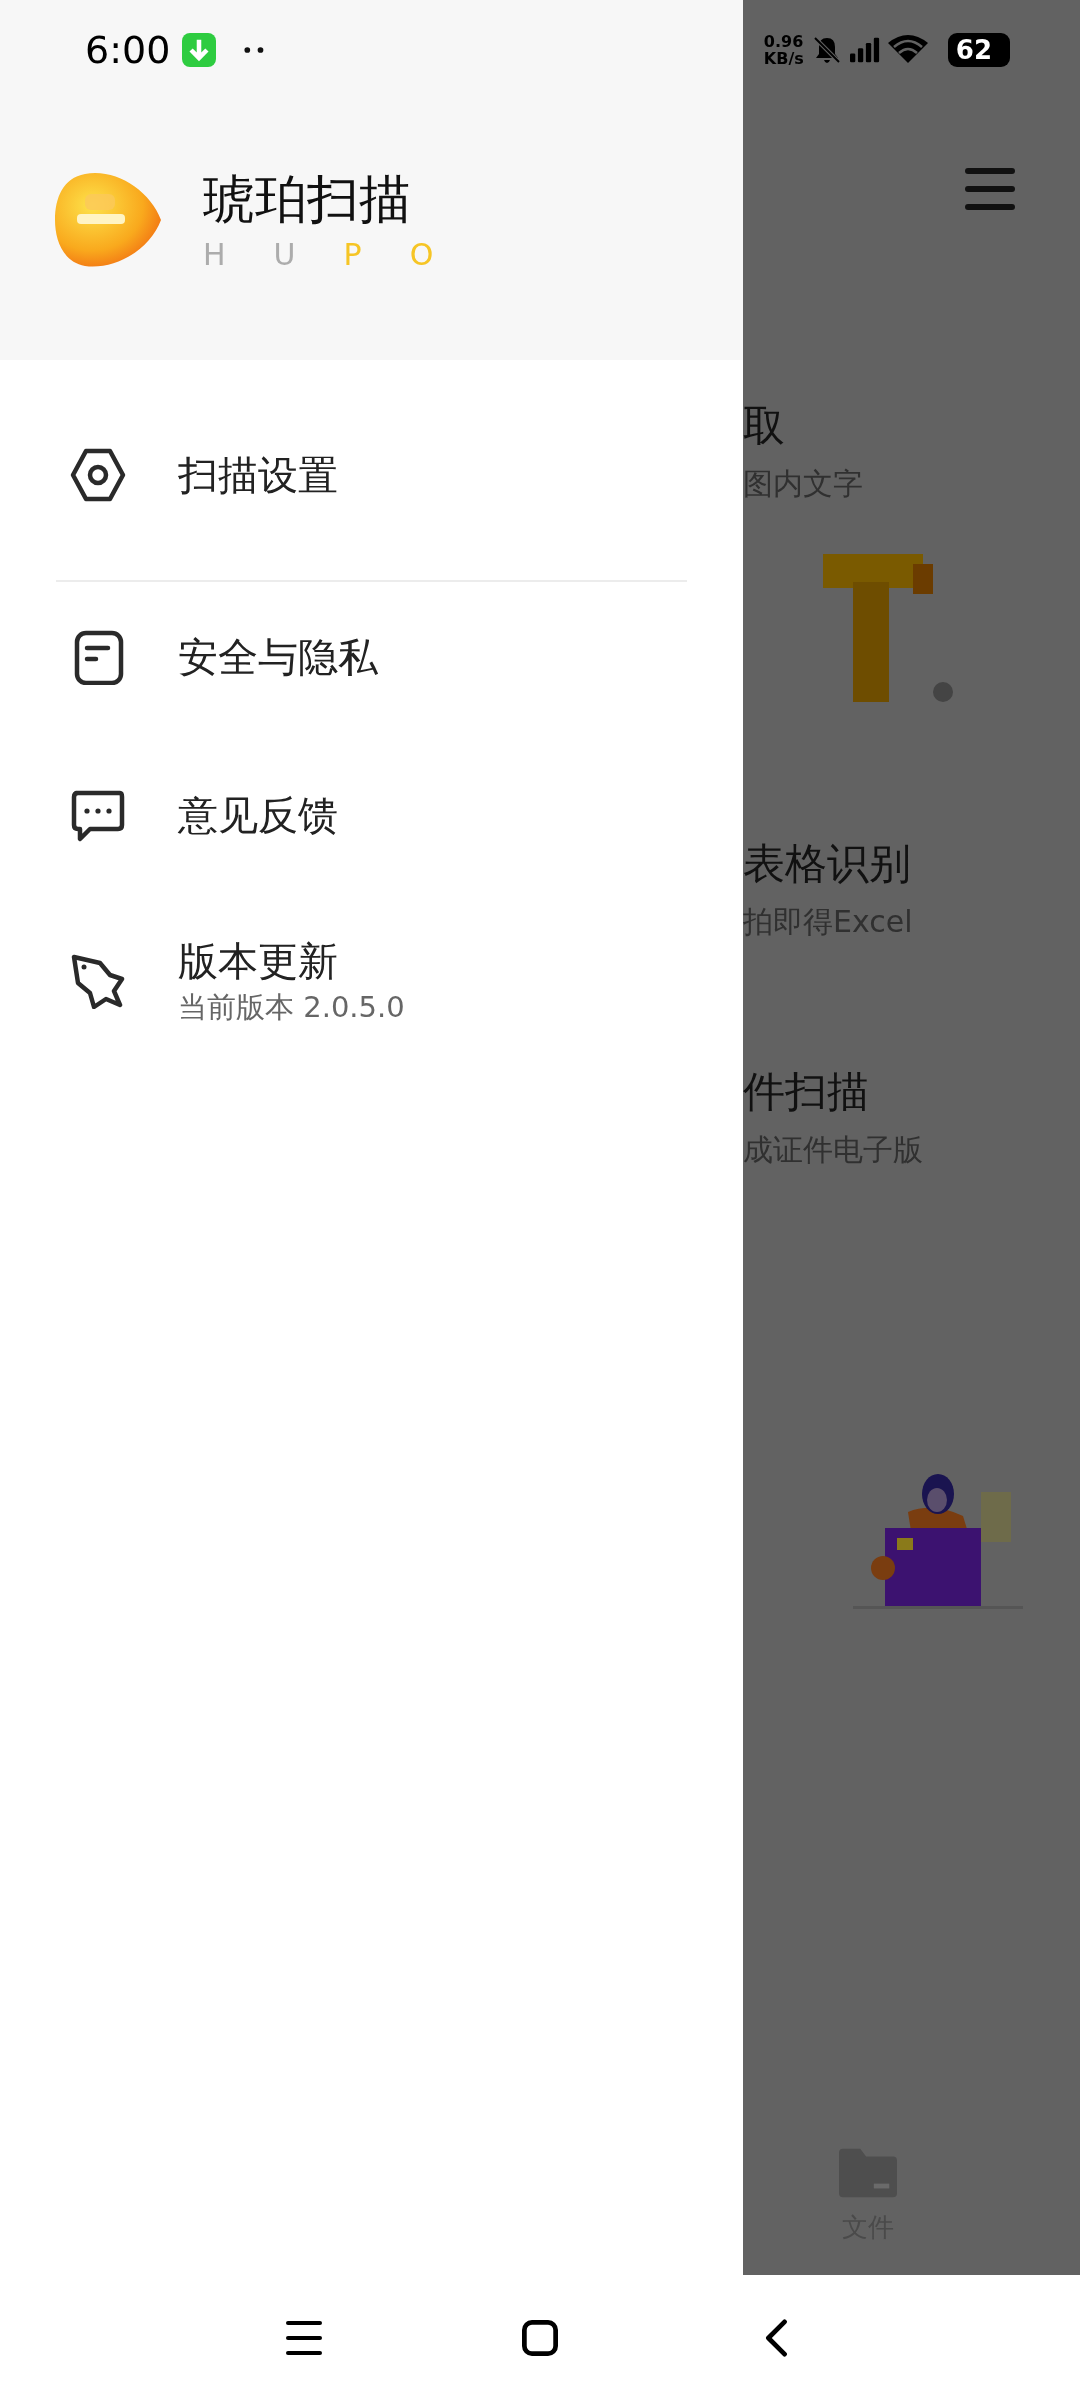 This screenshot has height=2400, width=1080. What do you see at coordinates (284, 255) in the screenshot?
I see `brand-letter: U` at bounding box center [284, 255].